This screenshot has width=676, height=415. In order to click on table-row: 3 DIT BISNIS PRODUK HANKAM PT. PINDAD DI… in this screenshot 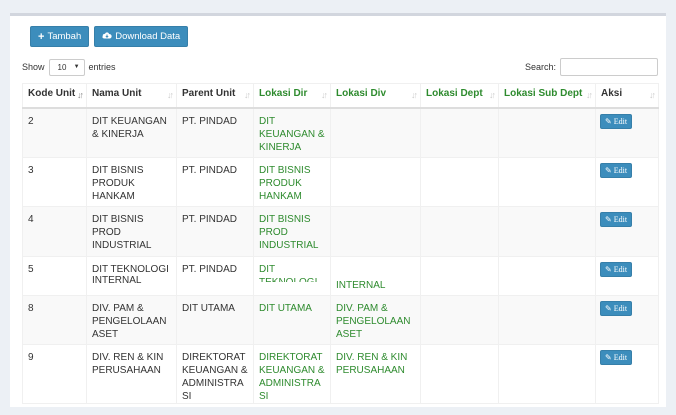, I will do `click(340, 182)`.